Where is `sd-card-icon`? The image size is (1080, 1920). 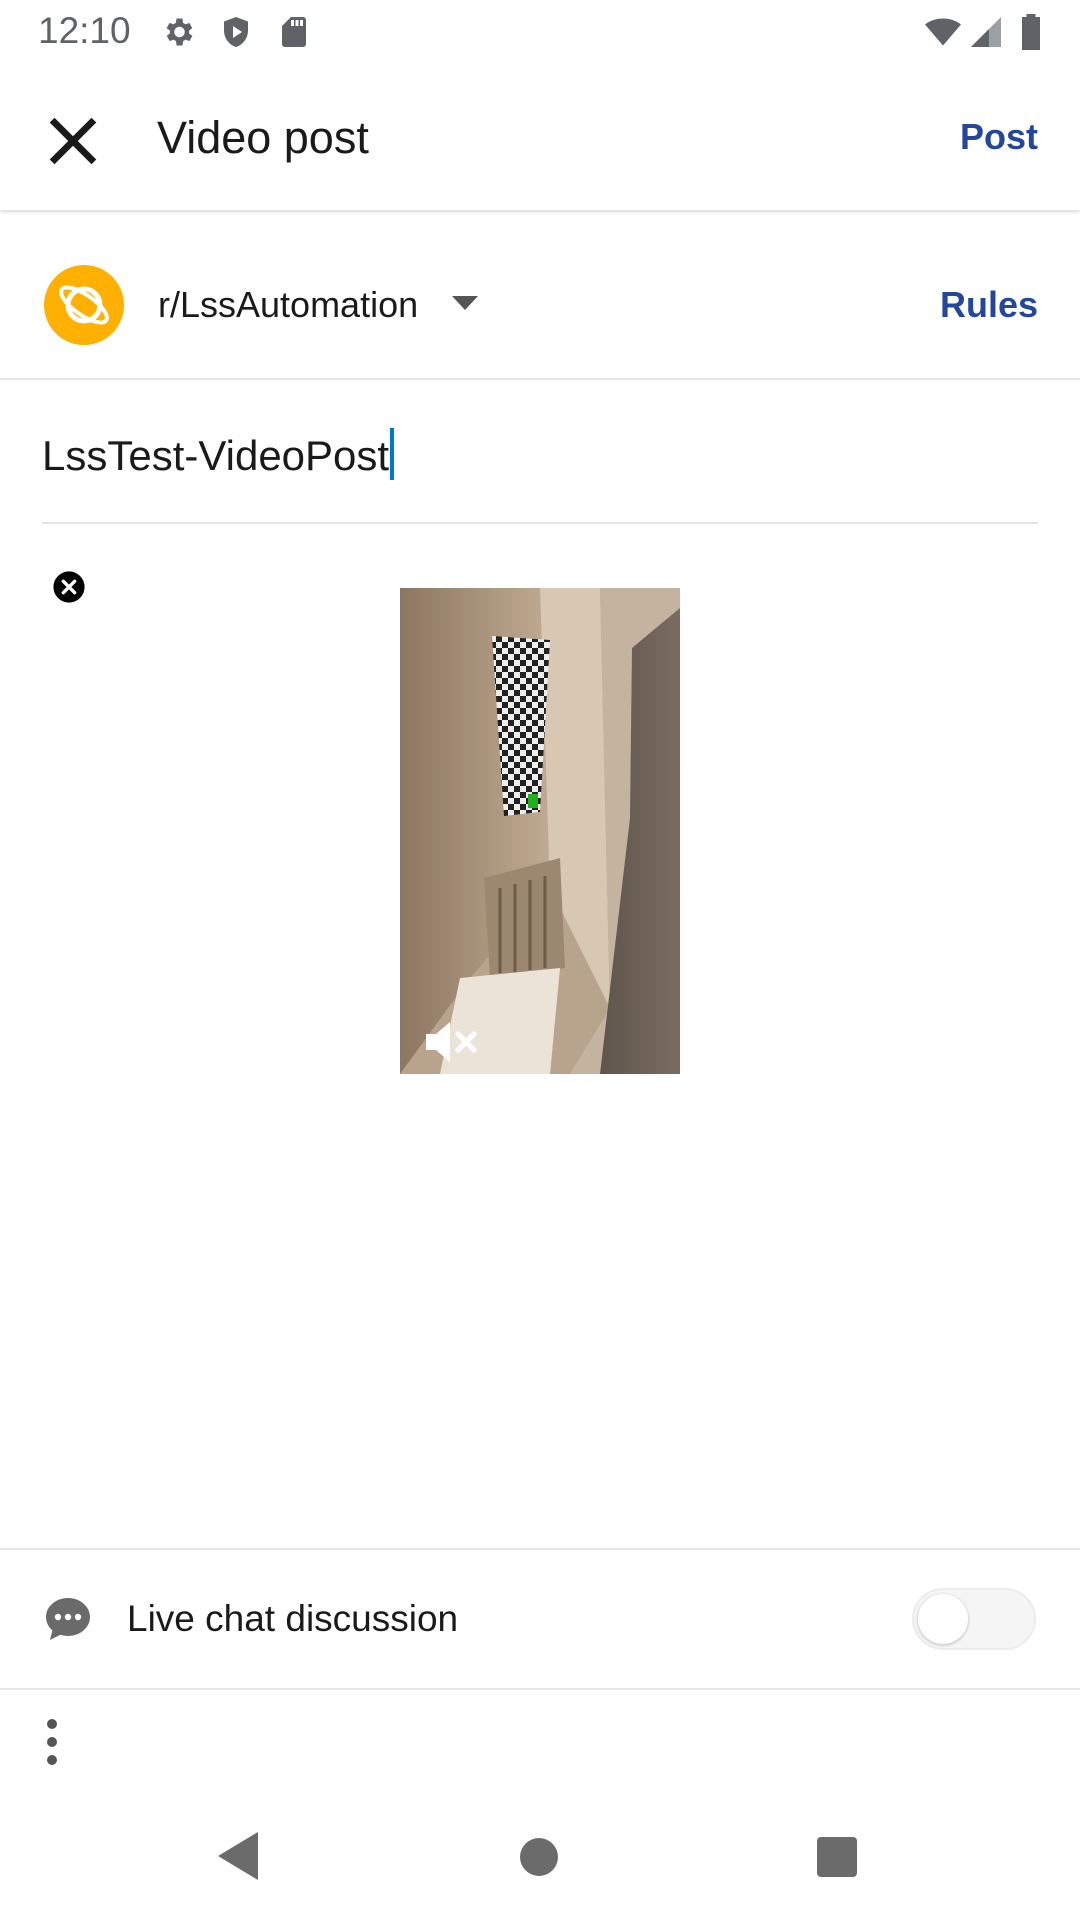
sd-card-icon is located at coordinates (294, 32).